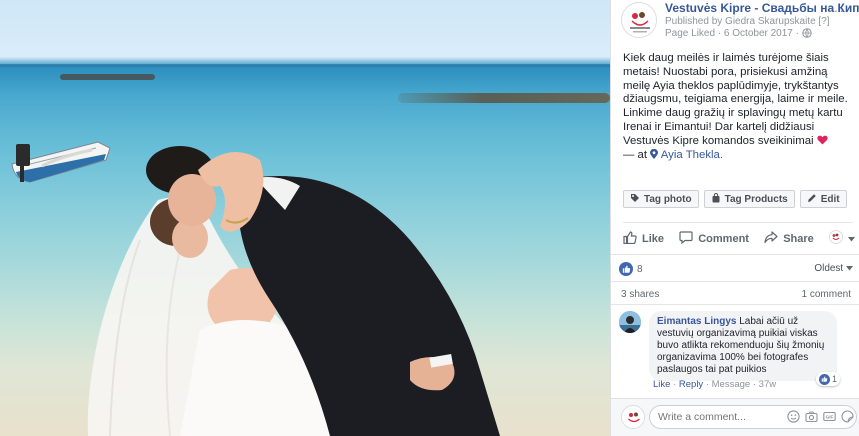 The width and height of the screenshot is (859, 436). I want to click on comment-like-badge: 1, so click(828, 379).